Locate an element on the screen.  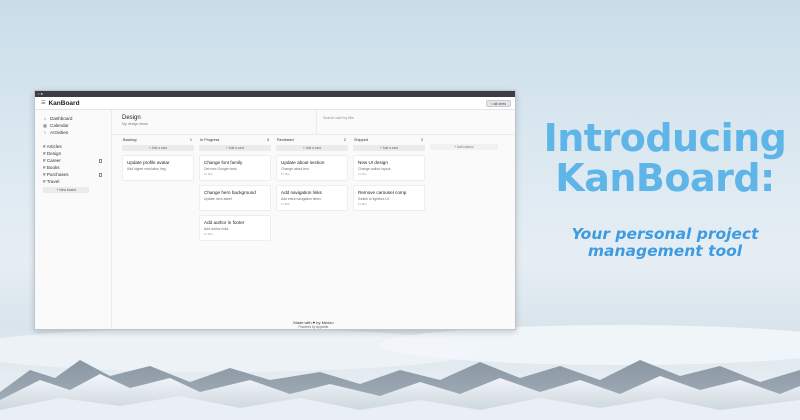
sidebar-item-dashboard: ⌂ Dashboard is located at coordinates (74, 118).